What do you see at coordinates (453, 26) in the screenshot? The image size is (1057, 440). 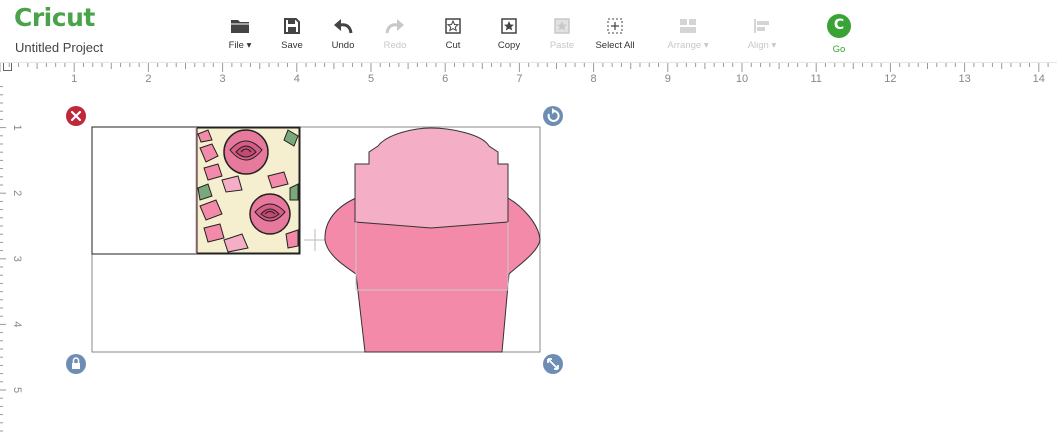 I see `cut-icon` at bounding box center [453, 26].